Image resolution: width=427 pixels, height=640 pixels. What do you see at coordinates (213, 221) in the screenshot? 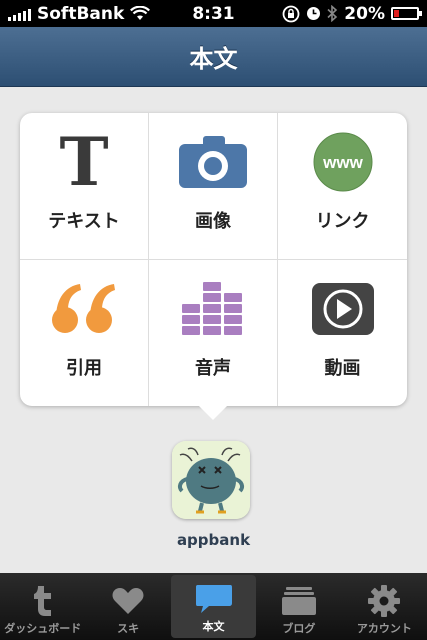
I see `post-type-label: 画像` at bounding box center [213, 221].